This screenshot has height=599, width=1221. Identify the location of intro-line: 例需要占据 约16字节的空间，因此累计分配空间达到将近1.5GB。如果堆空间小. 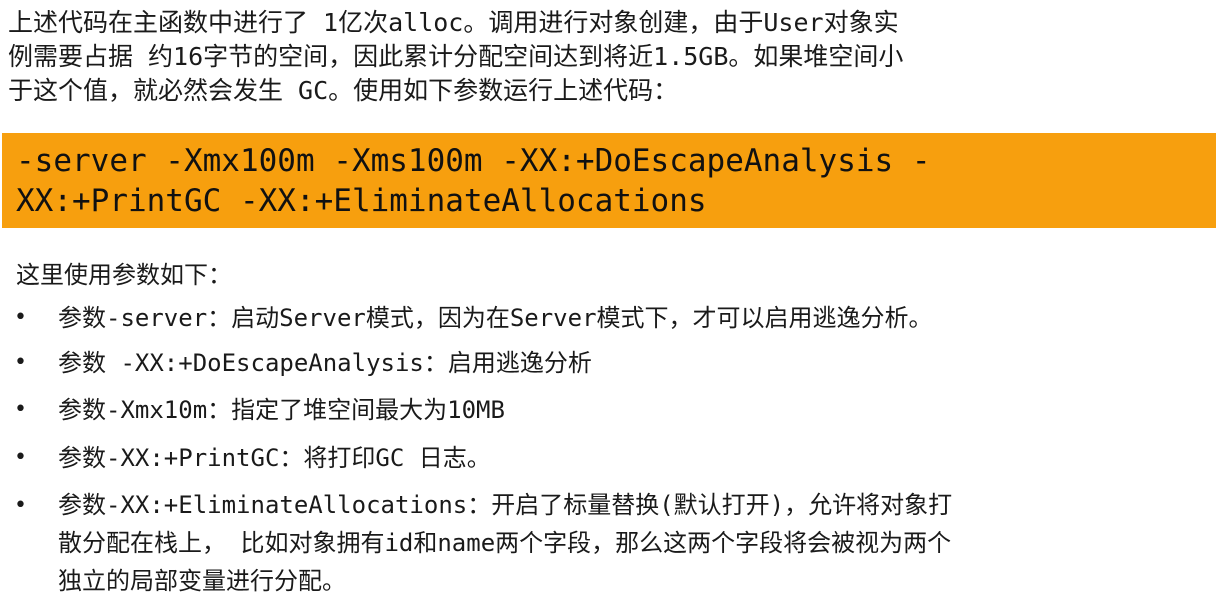
(456, 56).